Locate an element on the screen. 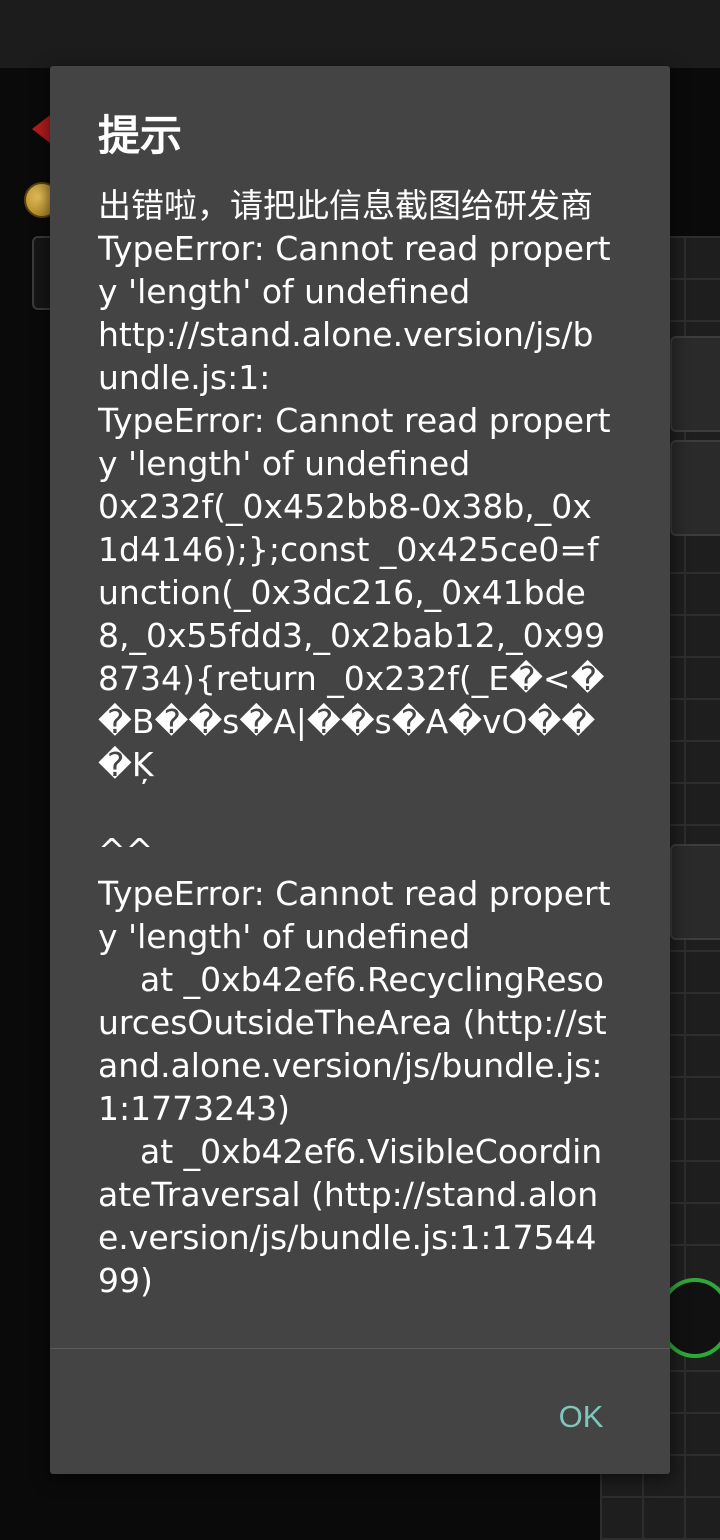 This screenshot has height=1540, width=720. dialog-title: 提示 is located at coordinates (140, 135).